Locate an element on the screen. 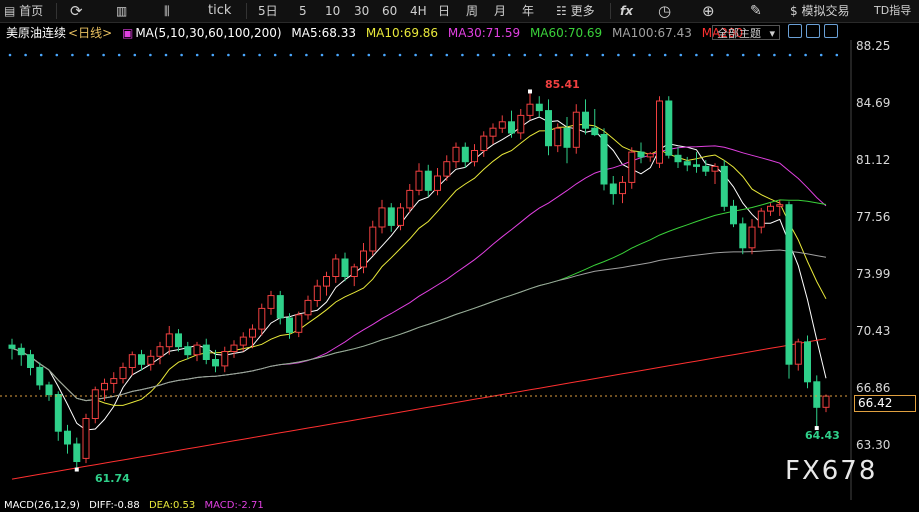 The height and width of the screenshot is (512, 919). price-tick: 84.69 is located at coordinates (873, 103).